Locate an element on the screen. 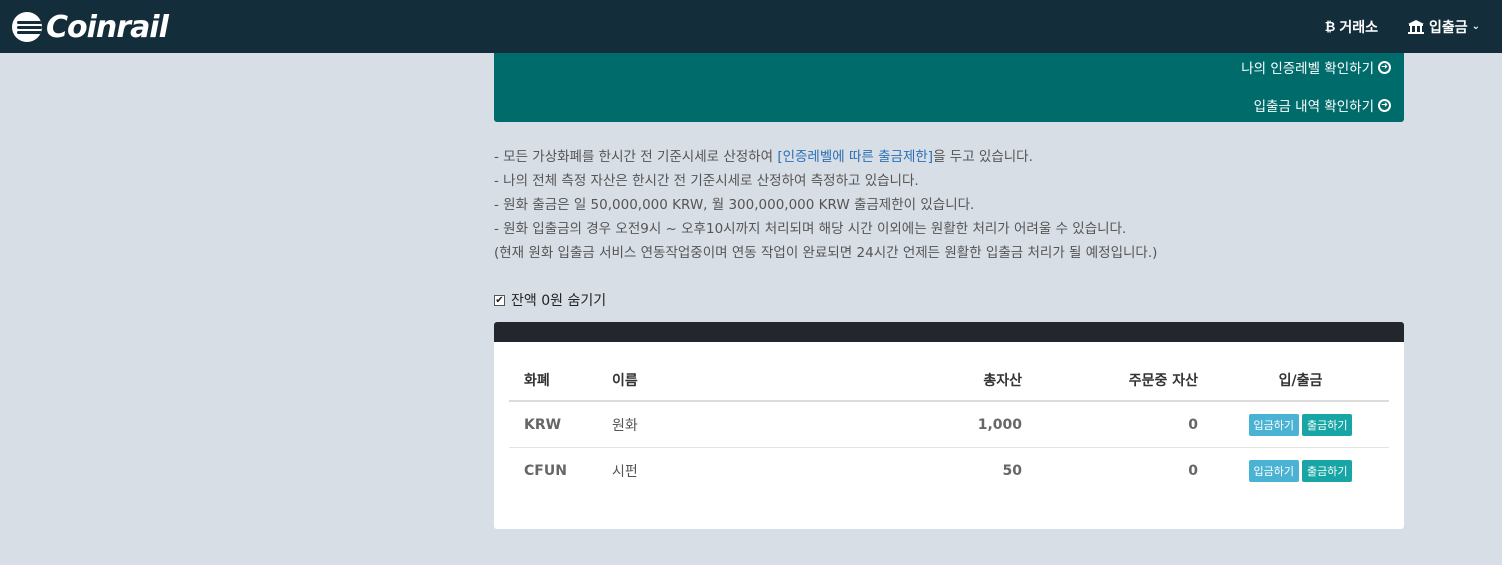  check-history-label: 입출금 내역 확인하기 is located at coordinates (1313, 107).